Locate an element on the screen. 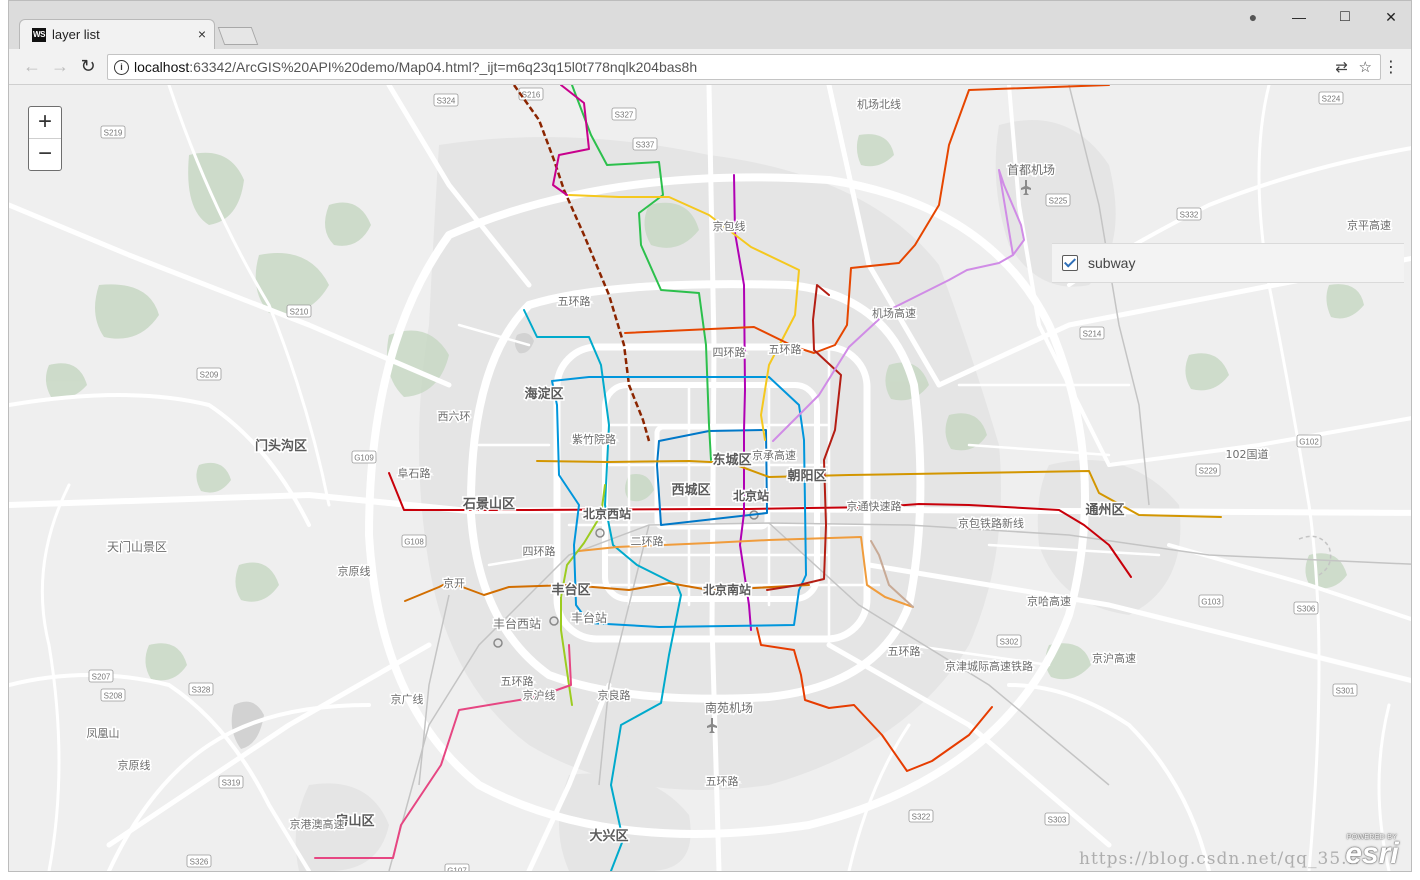 This screenshot has width=1420, height=880. map-label: 首都机场 is located at coordinates (1031, 170).